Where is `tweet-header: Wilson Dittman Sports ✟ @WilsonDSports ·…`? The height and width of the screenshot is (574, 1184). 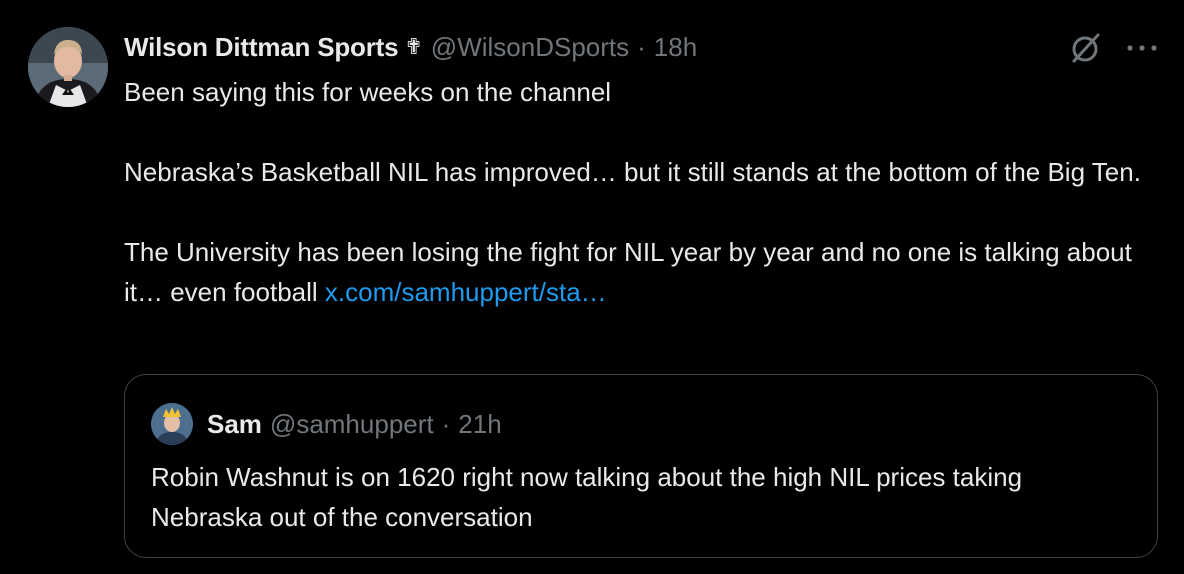
tweet-header: Wilson Dittman Sports ✟ @WilsonDSports ·… is located at coordinates (410, 47).